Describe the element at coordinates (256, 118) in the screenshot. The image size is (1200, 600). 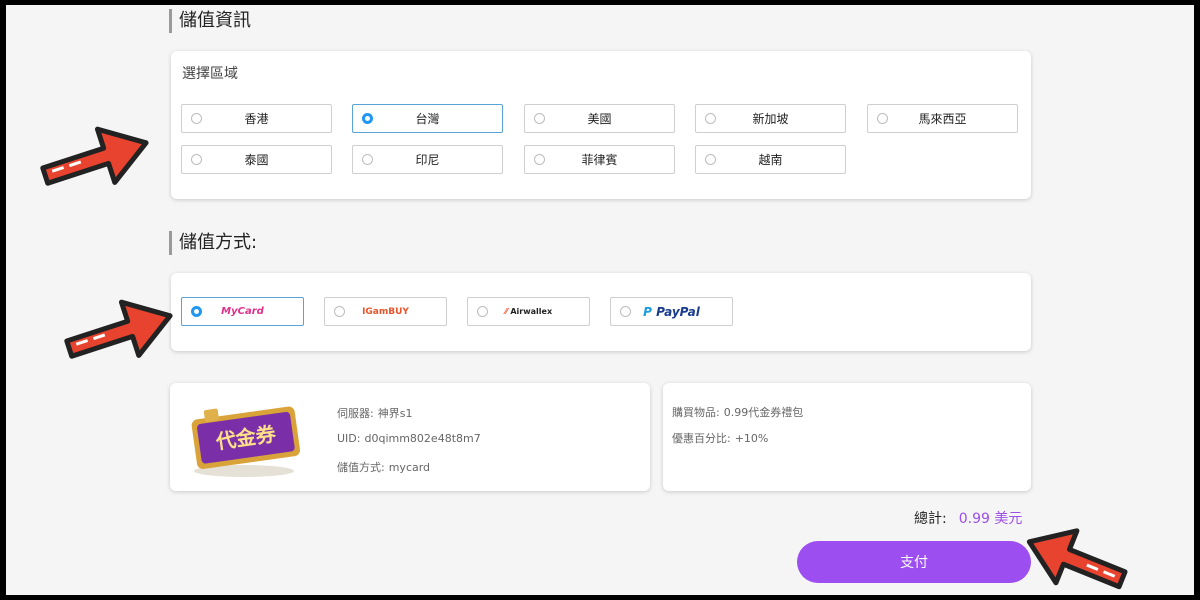
I see `region-option-hk: 香港` at that location.